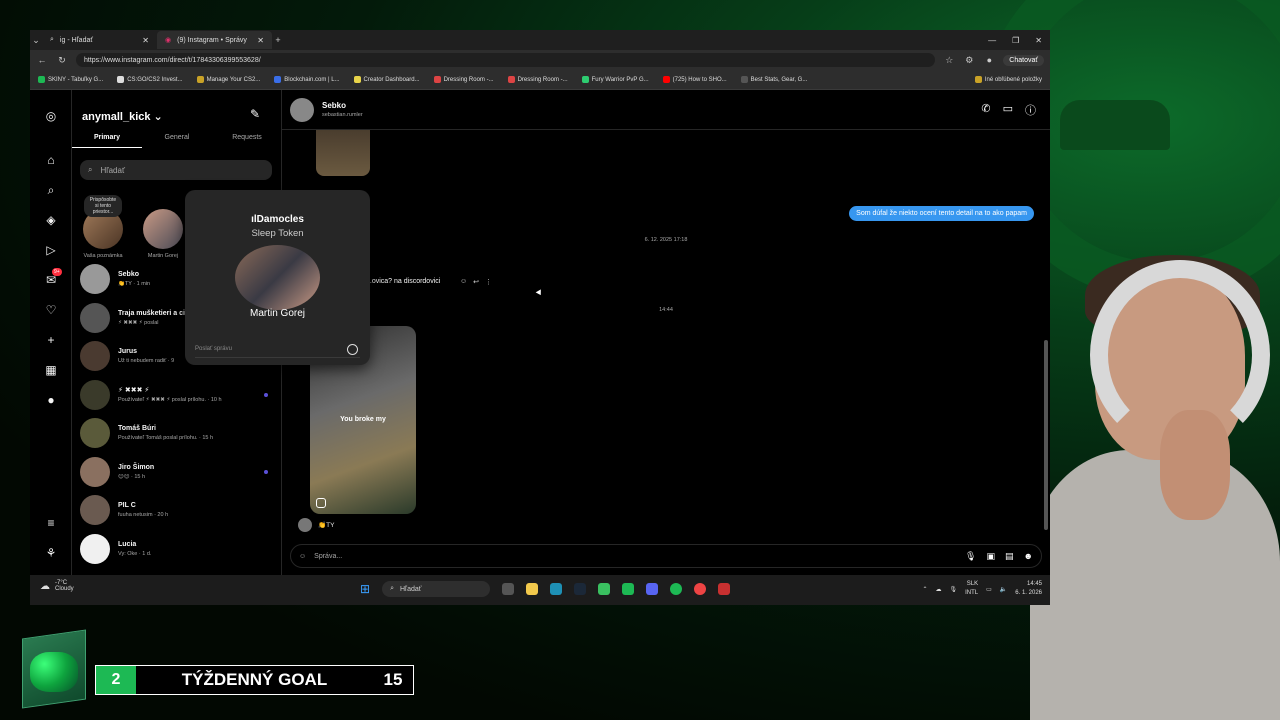 The image size is (1280, 720). I want to click on thread-item: Jiro Šimon 😊😊 · 15 h, so click(180, 472).